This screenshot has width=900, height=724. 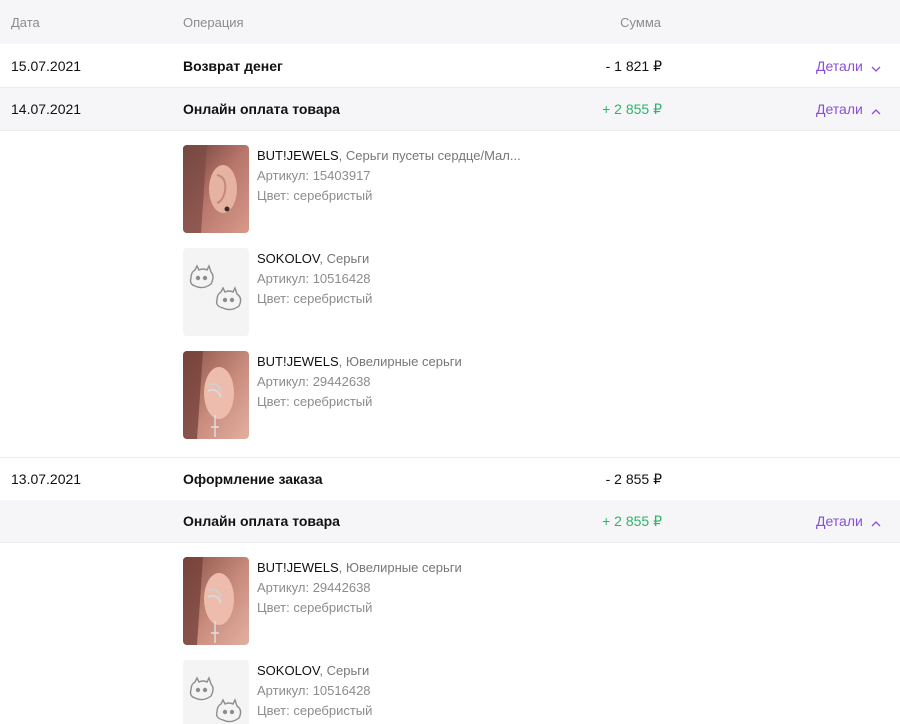 I want to click on row-date: 15.07.2021, so click(x=46, y=66).